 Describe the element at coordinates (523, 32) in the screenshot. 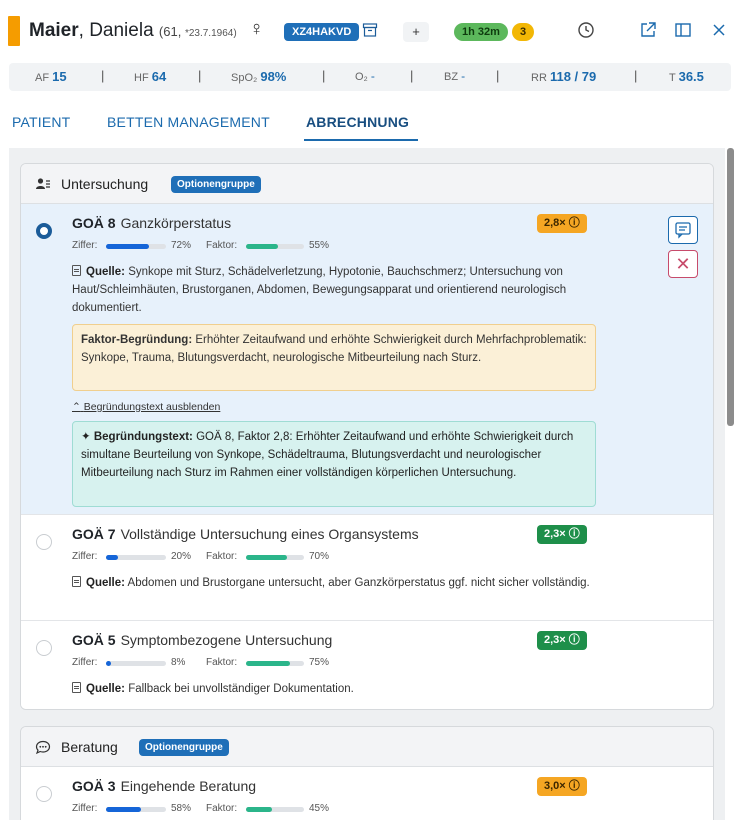

I see `count-badge: 3` at that location.